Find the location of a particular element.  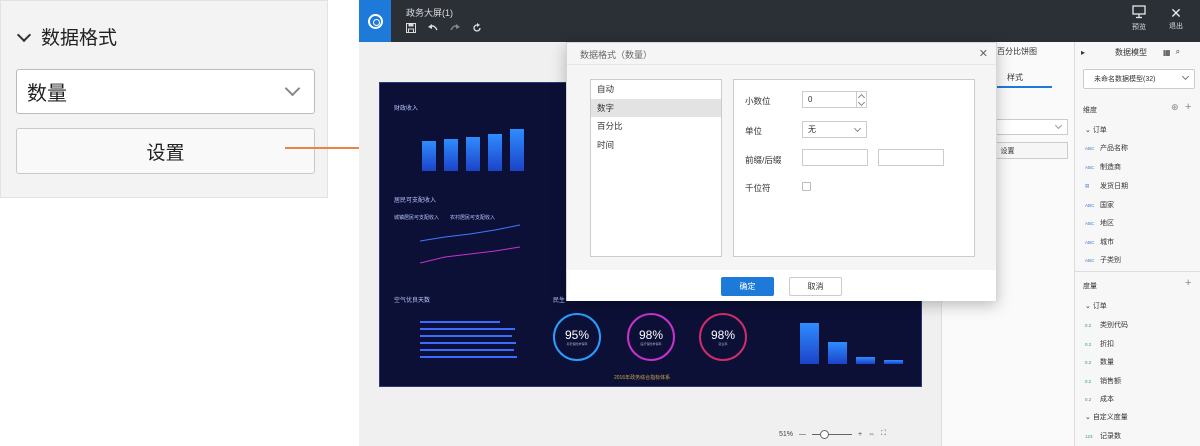

data-format-callout: 数据格式 数量 设置 is located at coordinates (164, 99).